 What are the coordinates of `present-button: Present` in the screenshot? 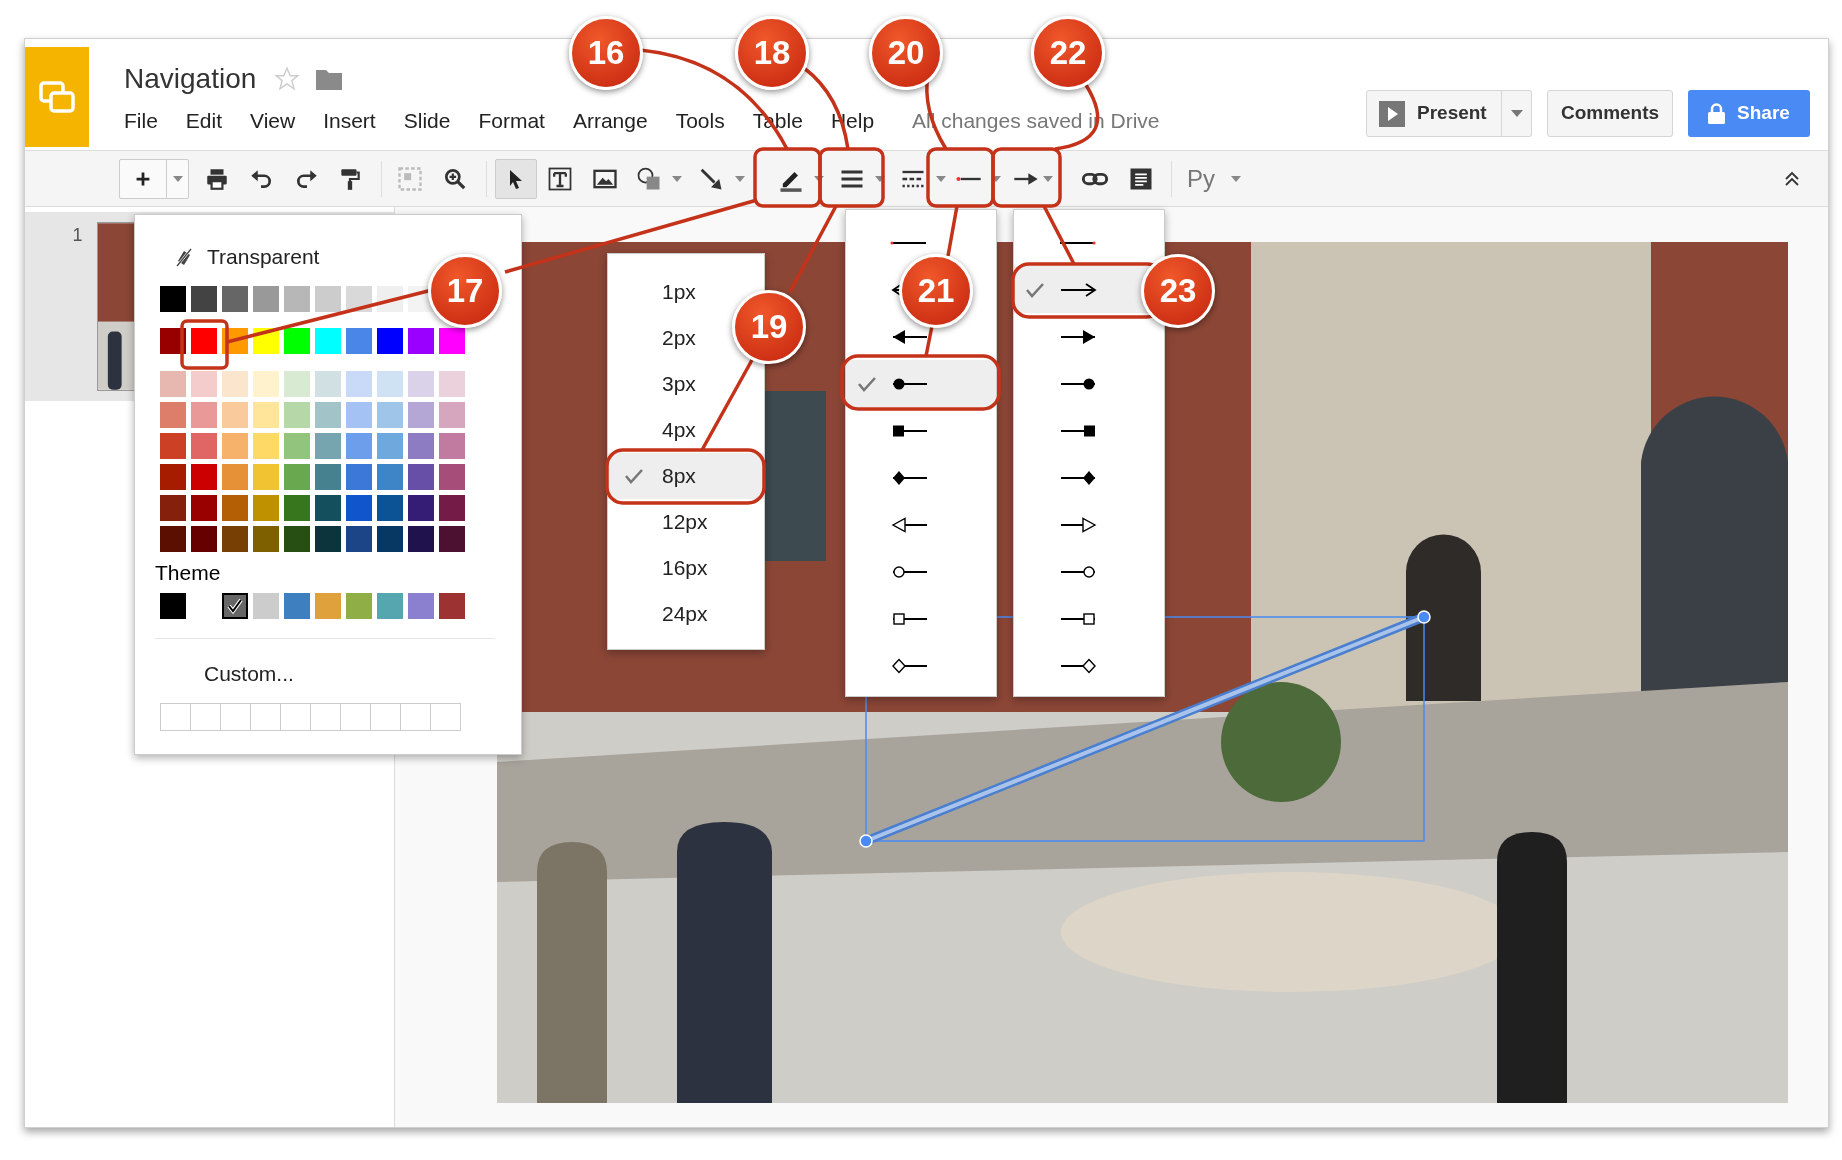 It's located at (1434, 113).